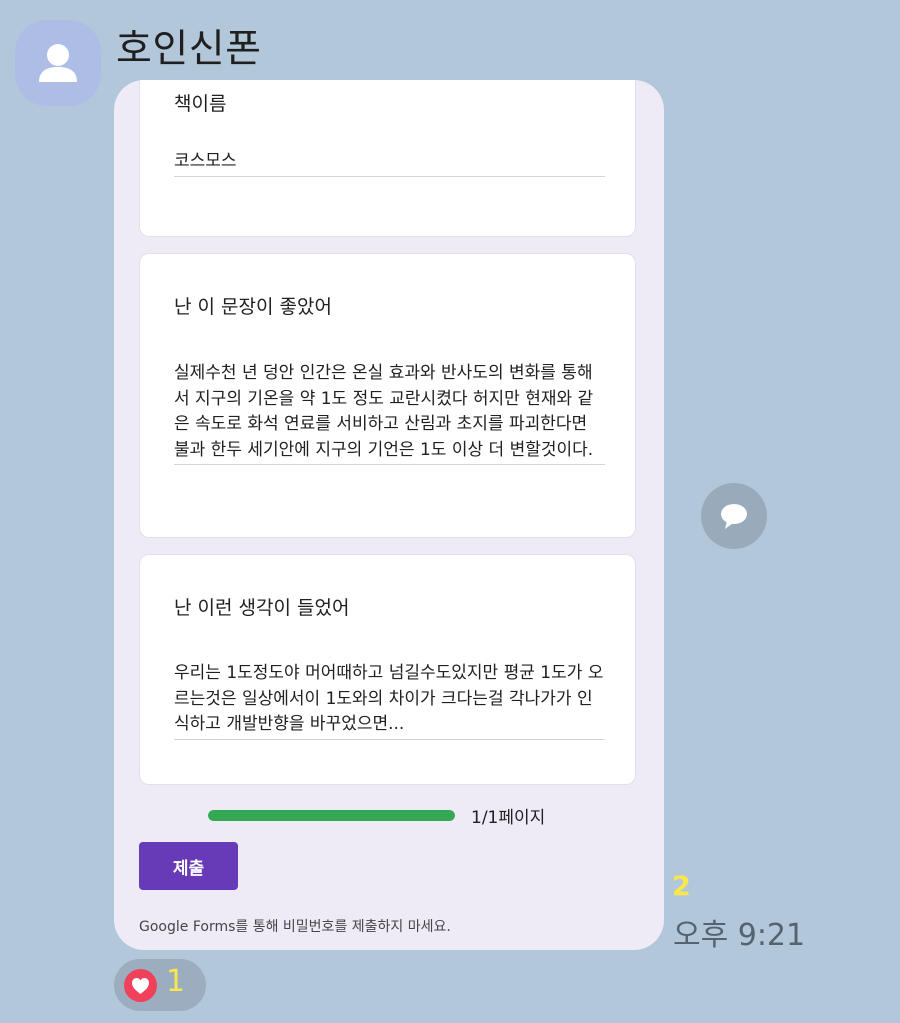 The height and width of the screenshot is (1023, 900). What do you see at coordinates (140, 985) in the screenshot?
I see `heart-icon` at bounding box center [140, 985].